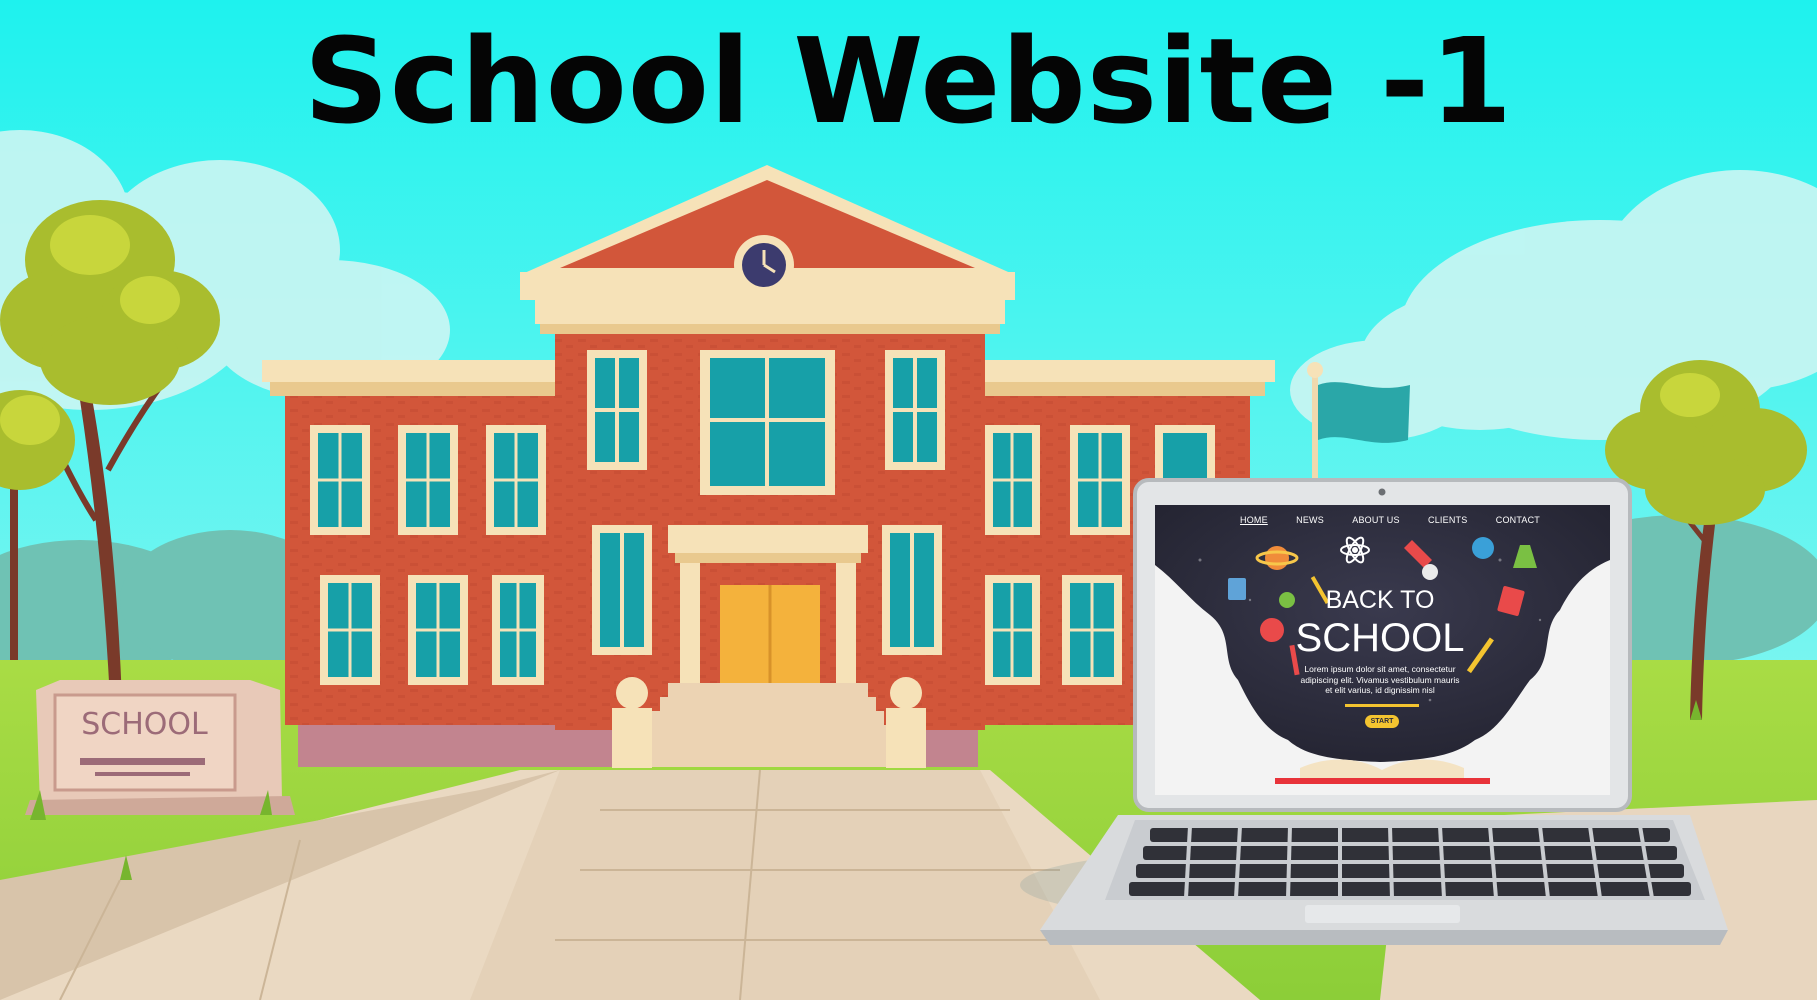 The image size is (1817, 1000). Describe the element at coordinates (1382, 914) in the screenshot. I see `trackpad` at that location.